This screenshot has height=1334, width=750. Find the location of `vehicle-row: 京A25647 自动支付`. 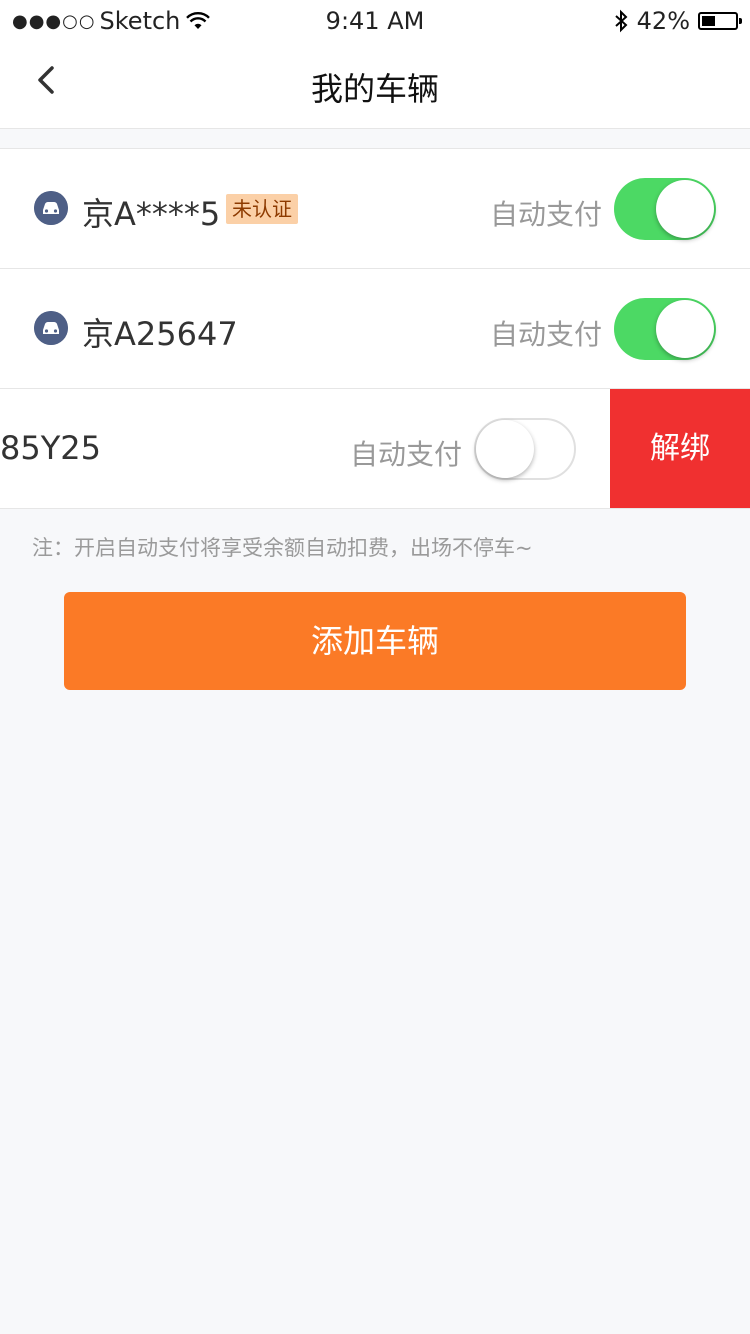

vehicle-row: 京A25647 自动支付 is located at coordinates (375, 328).